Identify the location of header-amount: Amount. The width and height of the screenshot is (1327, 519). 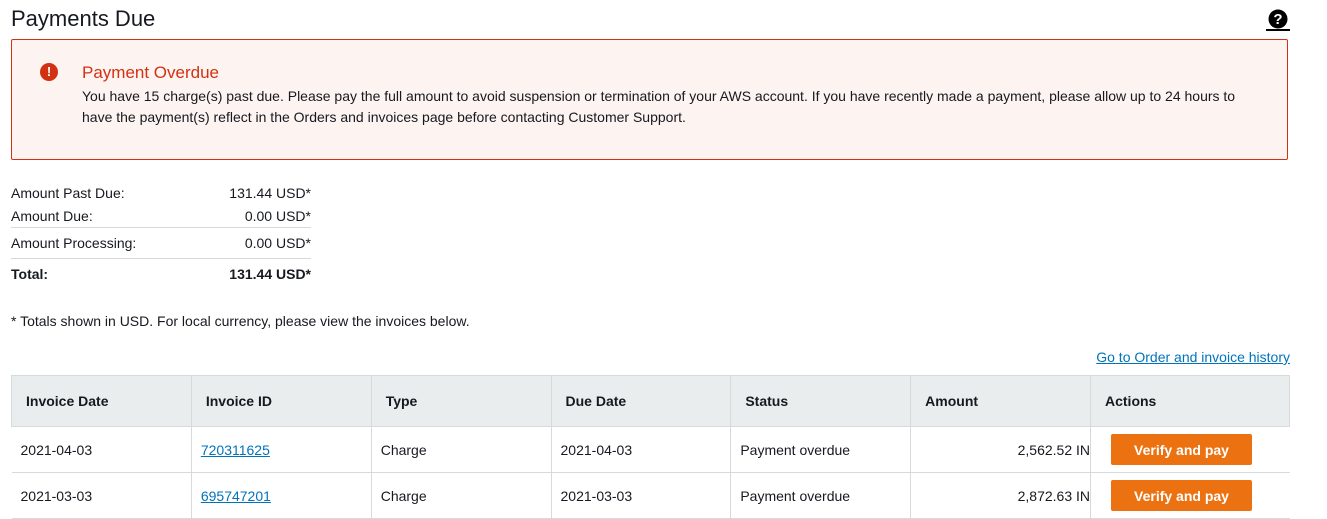
(1000, 401).